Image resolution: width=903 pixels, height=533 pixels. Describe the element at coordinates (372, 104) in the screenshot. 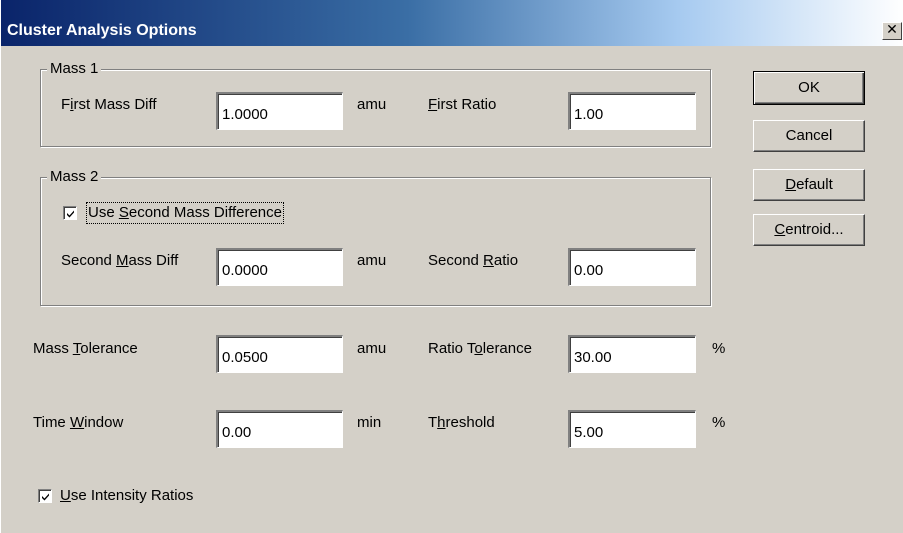

I see `first-mass-diff-unit: amu` at that location.